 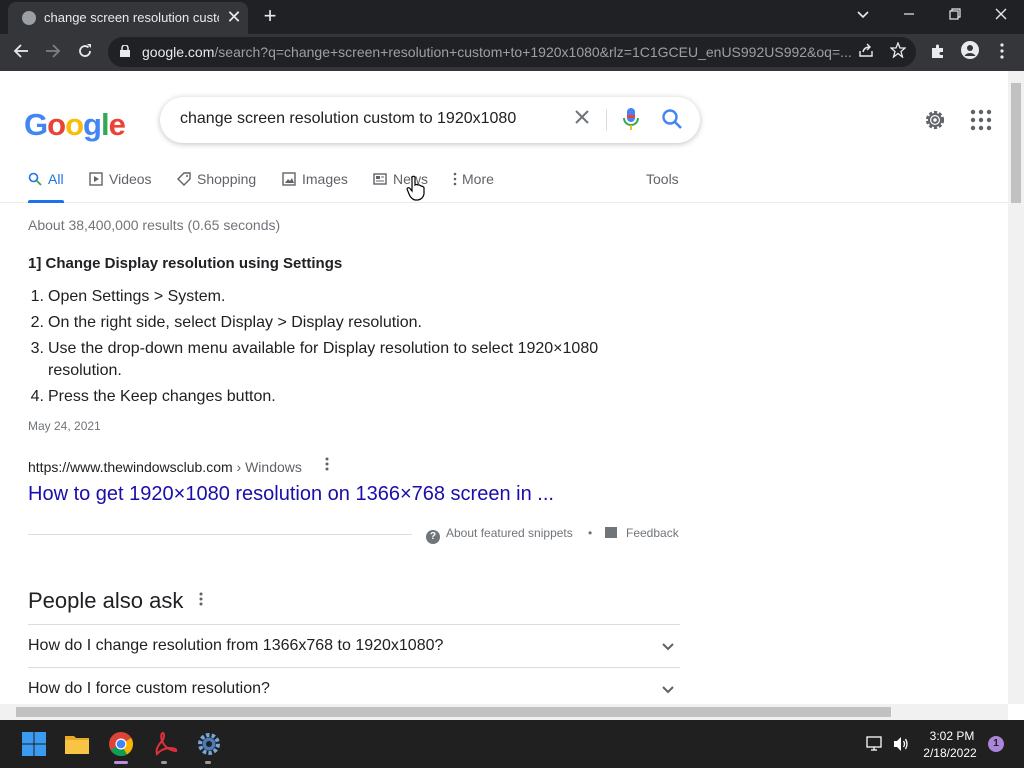 I want to click on search-divider, so click(x=606, y=120).